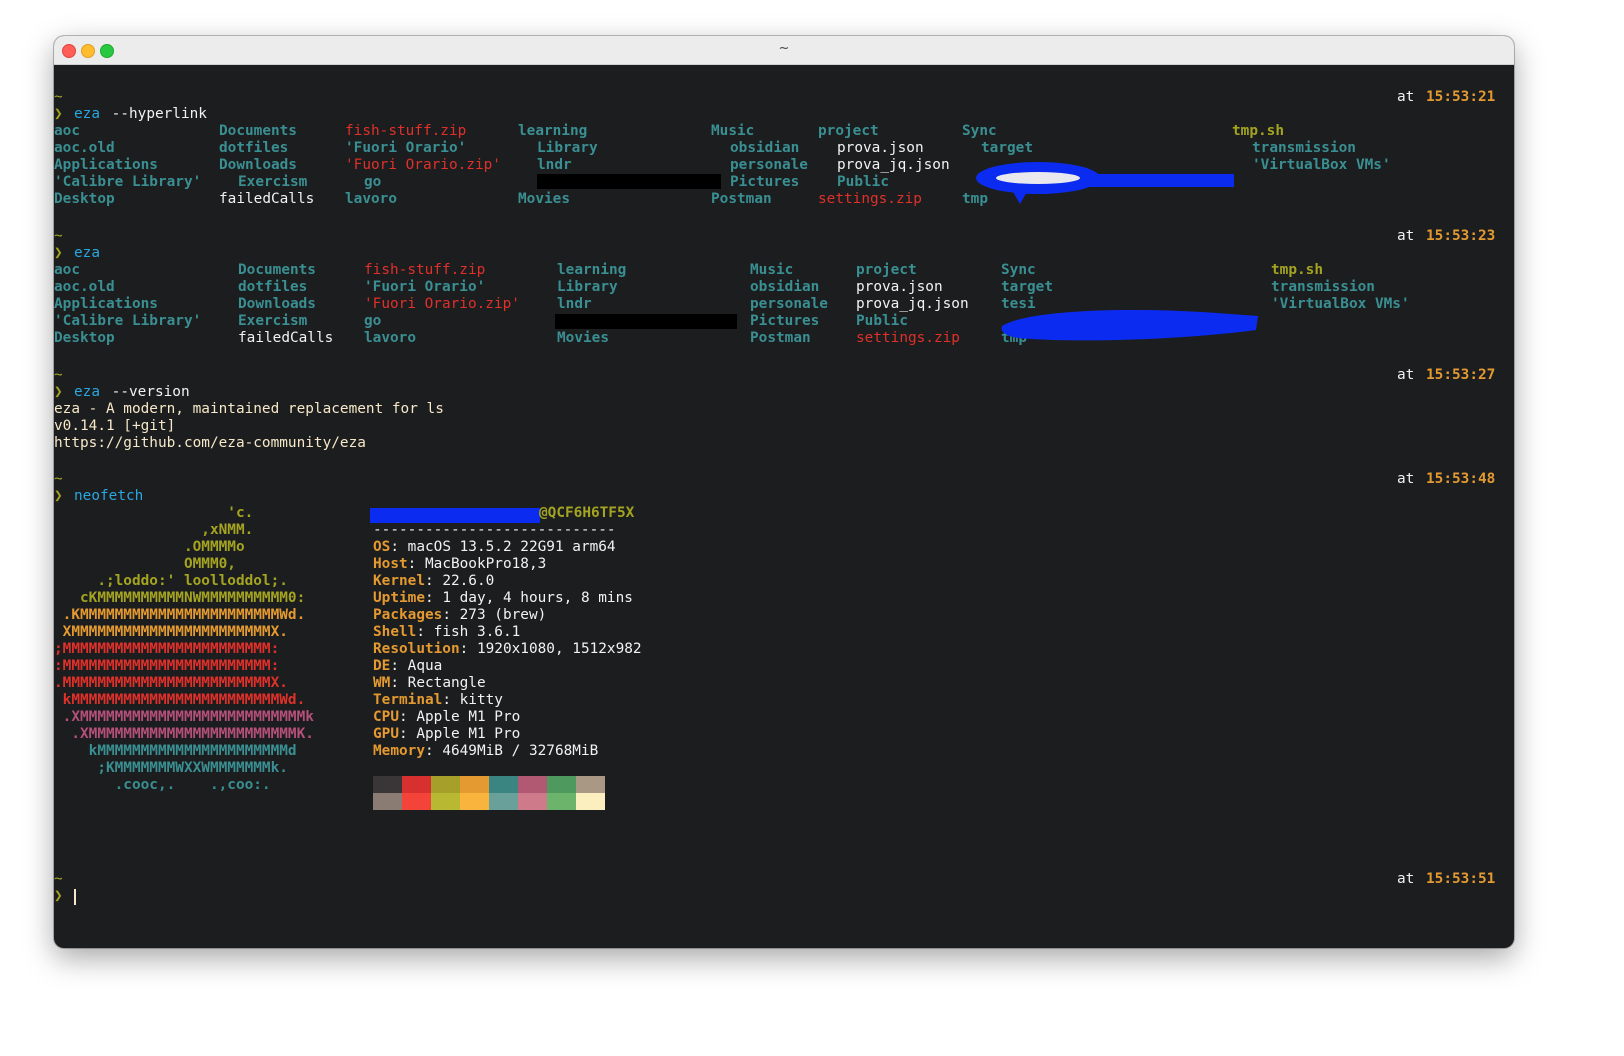 This screenshot has width=1624, height=1056. I want to click on logo-line: OMMM0,, so click(145, 564).